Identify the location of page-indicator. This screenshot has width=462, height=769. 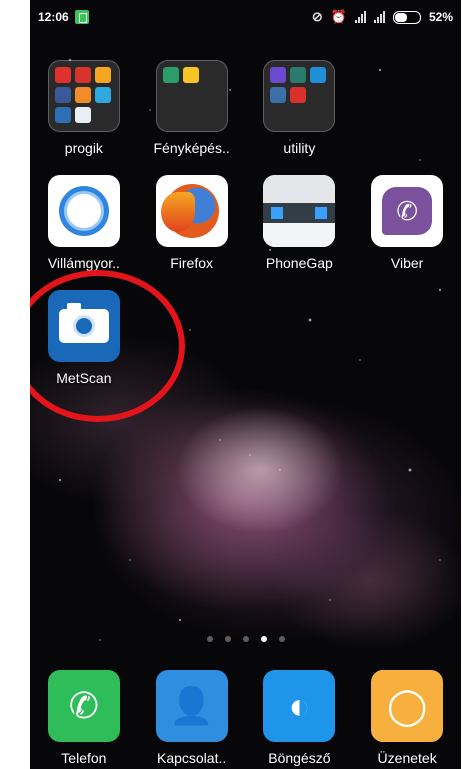
(245, 639).